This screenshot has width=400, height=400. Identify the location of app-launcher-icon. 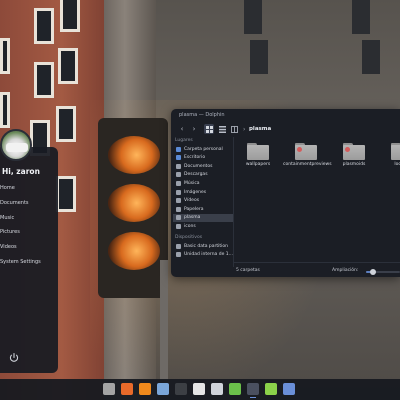
(253, 389).